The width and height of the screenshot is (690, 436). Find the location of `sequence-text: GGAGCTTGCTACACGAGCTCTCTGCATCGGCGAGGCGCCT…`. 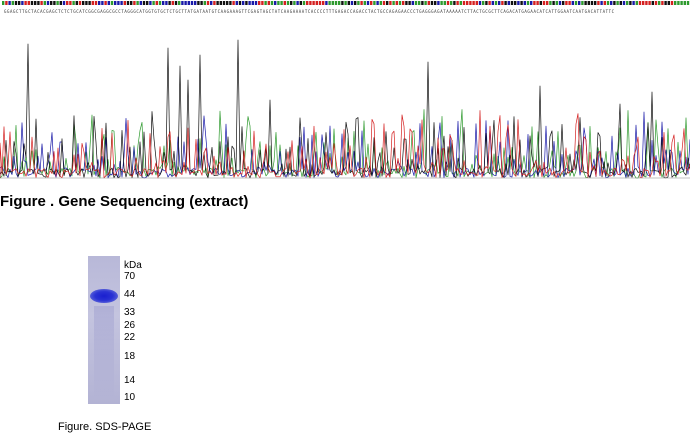

sequence-text: GGAGCTTGCTACACGAGCTCTCTGCATCGGCGAGGCGCCT… is located at coordinates (309, 11).